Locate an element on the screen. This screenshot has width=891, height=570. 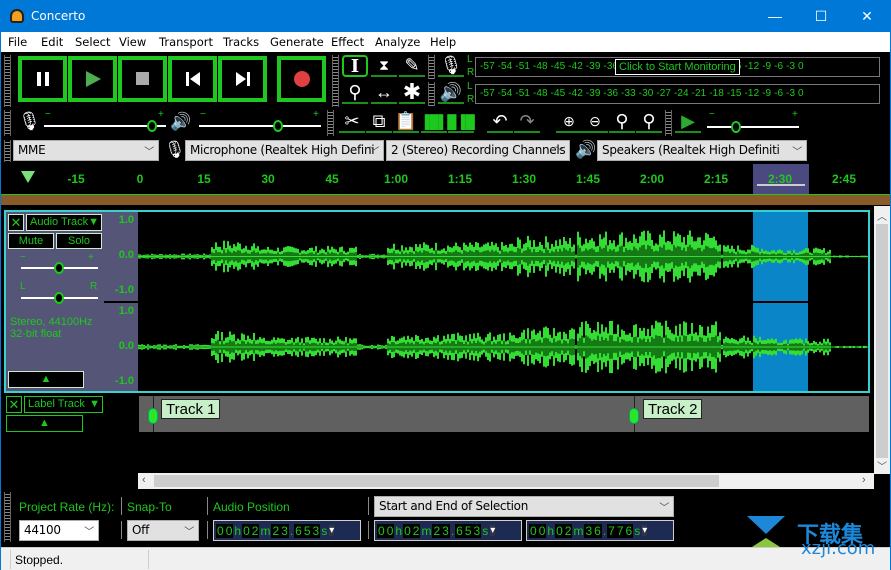
menu-view: View is located at coordinates (132, 42).